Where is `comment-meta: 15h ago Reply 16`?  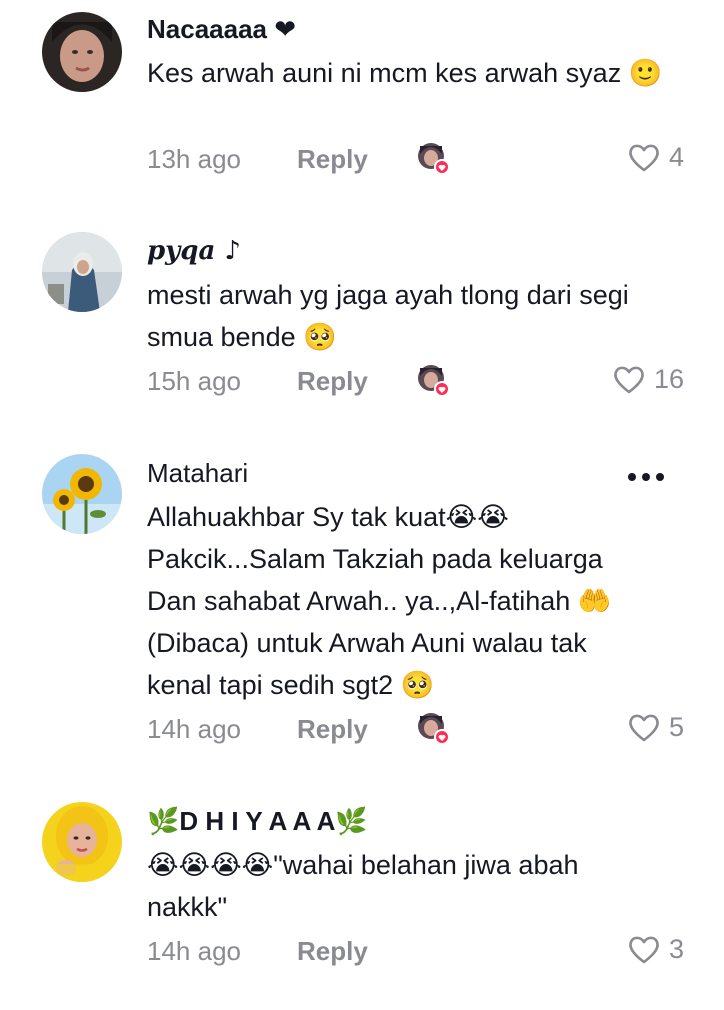 comment-meta: 15h ago Reply 16 is located at coordinates (415, 382).